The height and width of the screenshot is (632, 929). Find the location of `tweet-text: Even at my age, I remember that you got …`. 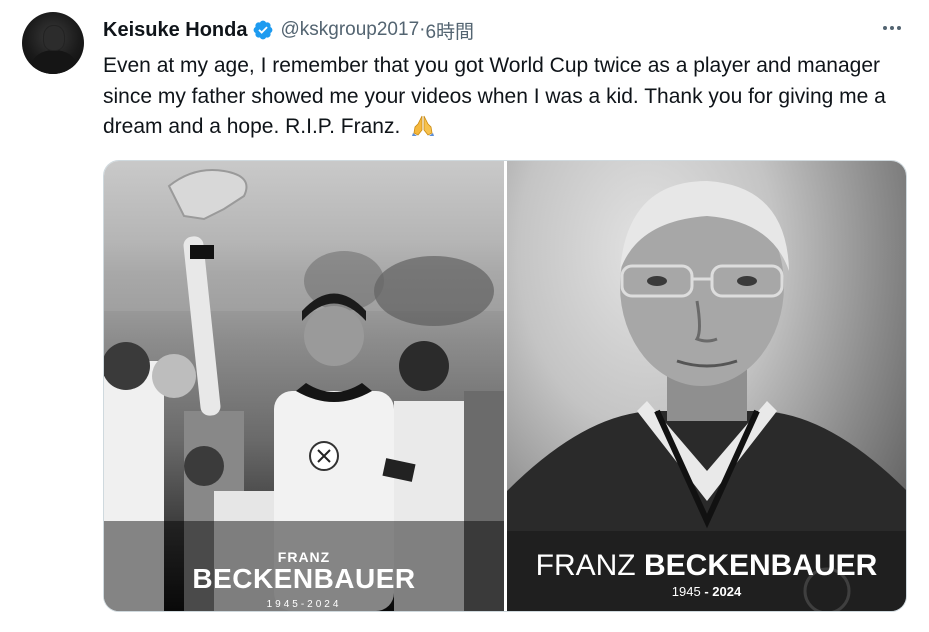

tweet-text: Even at my age, I remember that you got … is located at coordinates (494, 96).